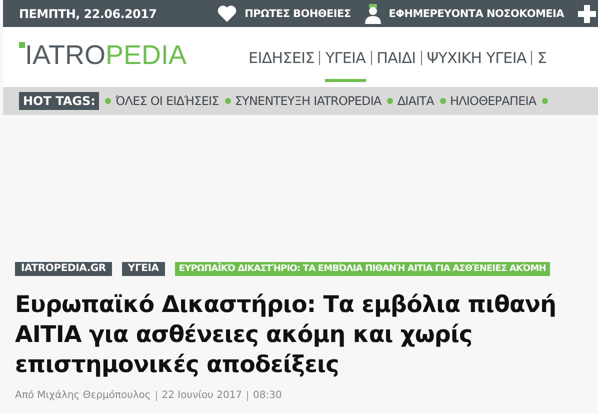 The height and width of the screenshot is (414, 598). I want to click on nav-tab: ΠΑΙΔΙ, so click(396, 62).